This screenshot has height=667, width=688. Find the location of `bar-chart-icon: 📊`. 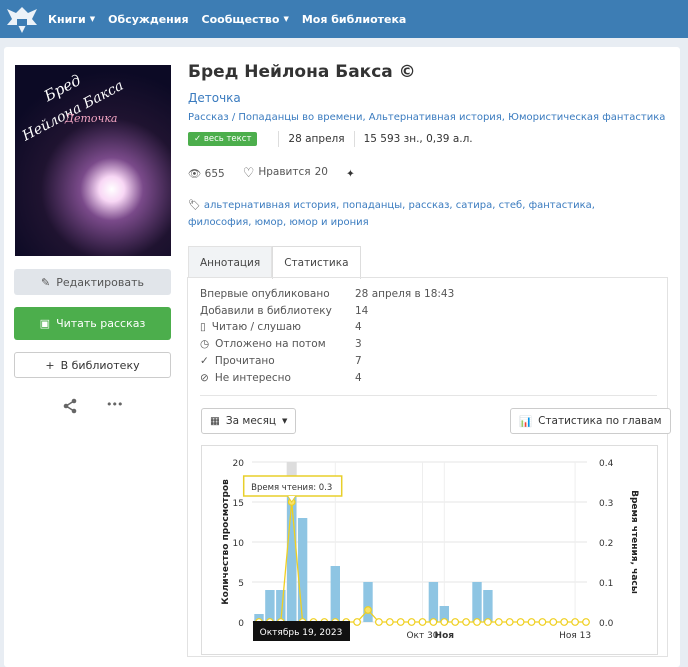

bar-chart-icon: 📊 is located at coordinates (526, 421).